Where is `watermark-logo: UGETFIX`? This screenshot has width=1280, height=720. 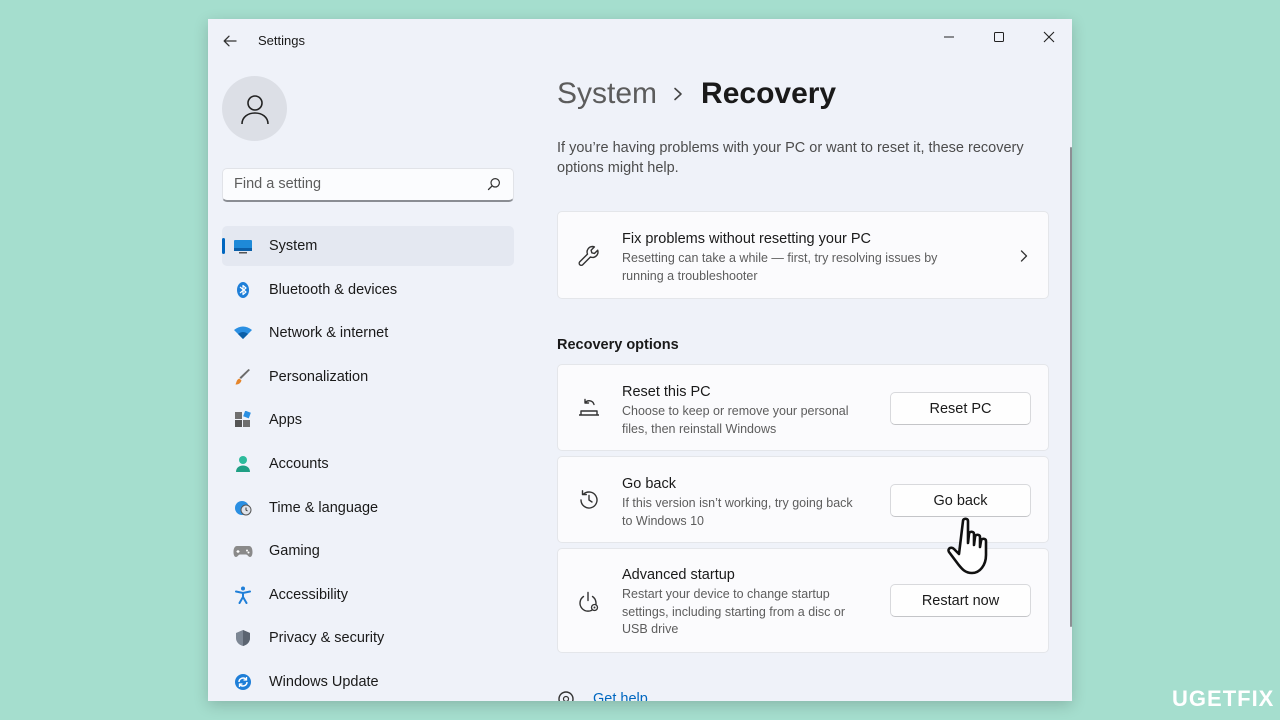
watermark-logo: UGETFIX is located at coordinates (1223, 699).